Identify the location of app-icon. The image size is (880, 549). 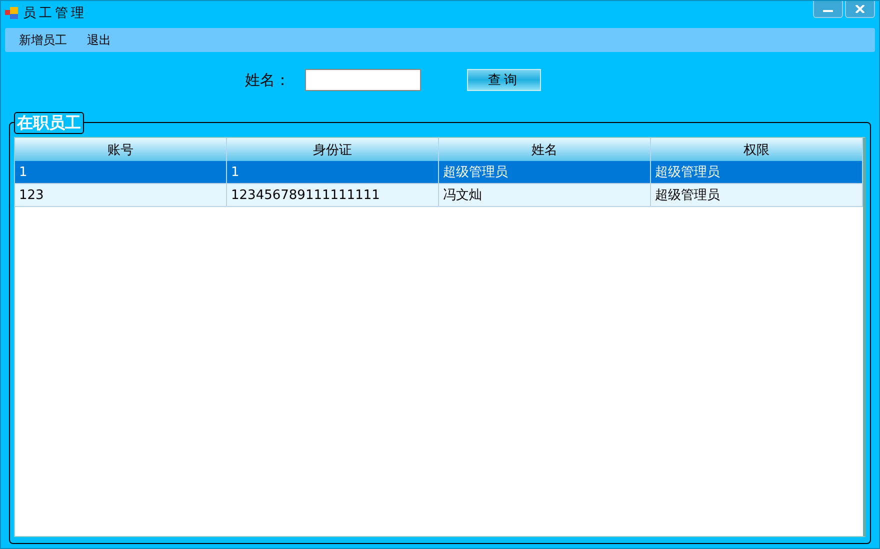
(12, 13).